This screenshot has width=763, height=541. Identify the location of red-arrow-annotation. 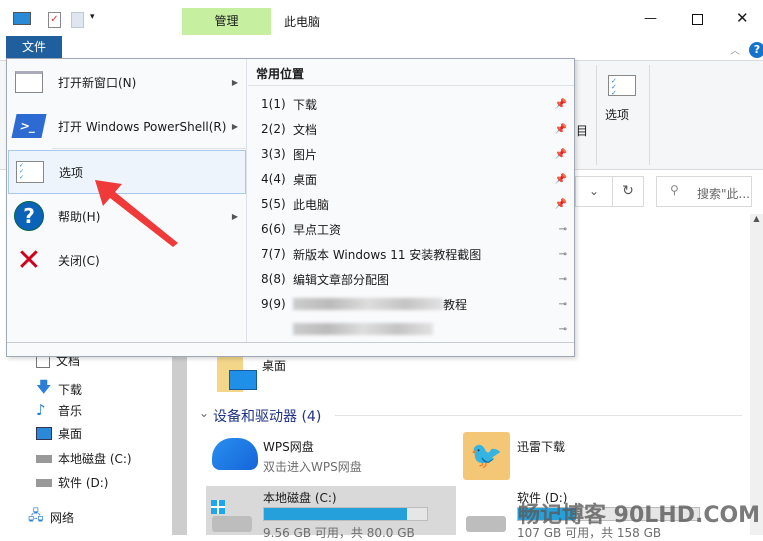
(136, 213).